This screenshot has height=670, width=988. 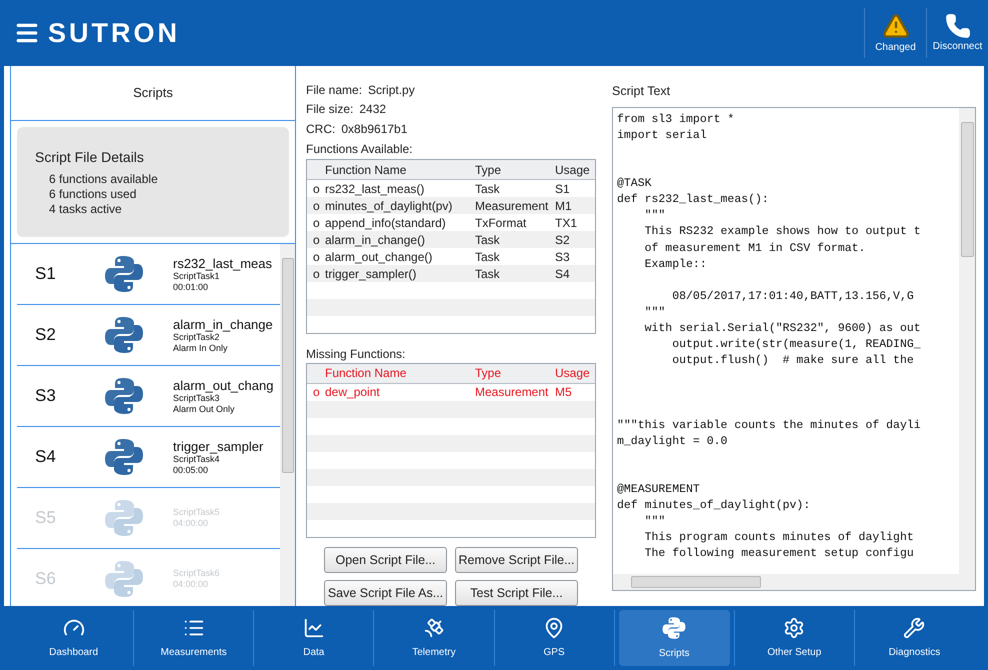 What do you see at coordinates (74, 638) in the screenshot?
I see `nav-tab: Dashboard` at bounding box center [74, 638].